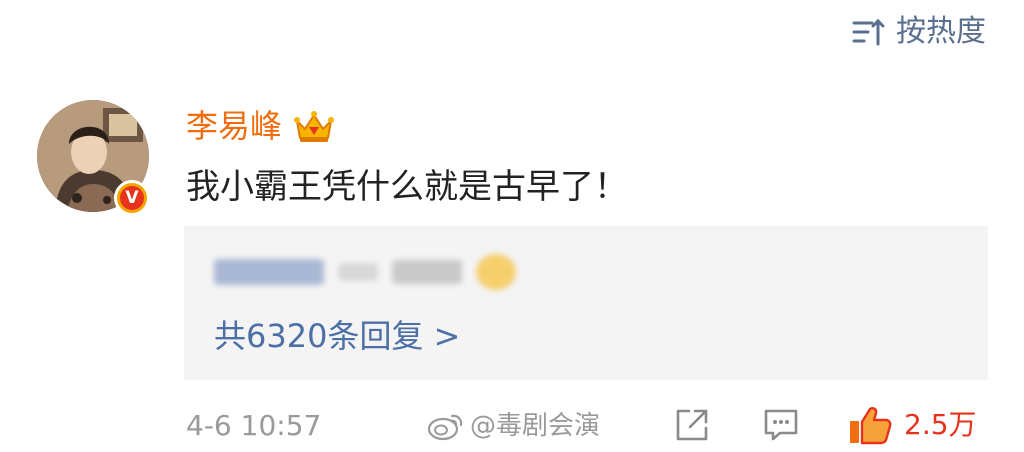 The height and width of the screenshot is (452, 1024). I want to click on view-replies-link: 共6320条回复 >, so click(337, 336).